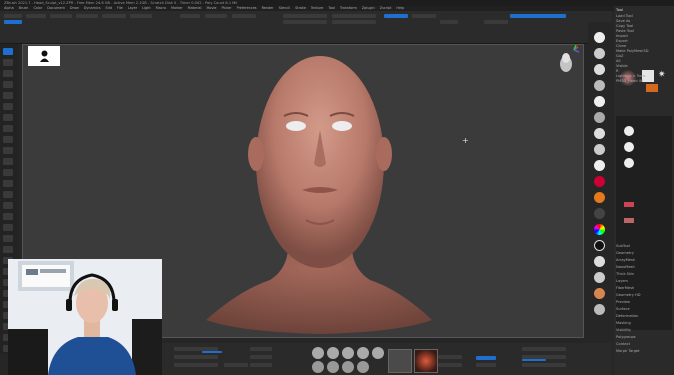 The image size is (674, 375). What do you see at coordinates (643, 281) in the screenshot?
I see `tool-menu-item: Layers` at bounding box center [643, 281].